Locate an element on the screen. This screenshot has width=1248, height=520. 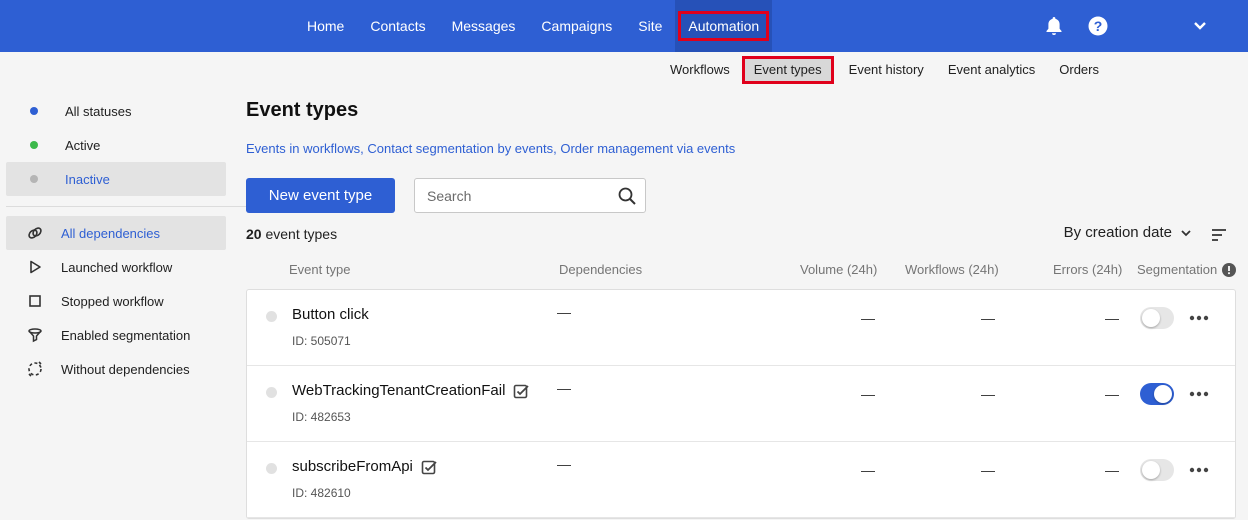
filter-active: Active is located at coordinates (116, 145).